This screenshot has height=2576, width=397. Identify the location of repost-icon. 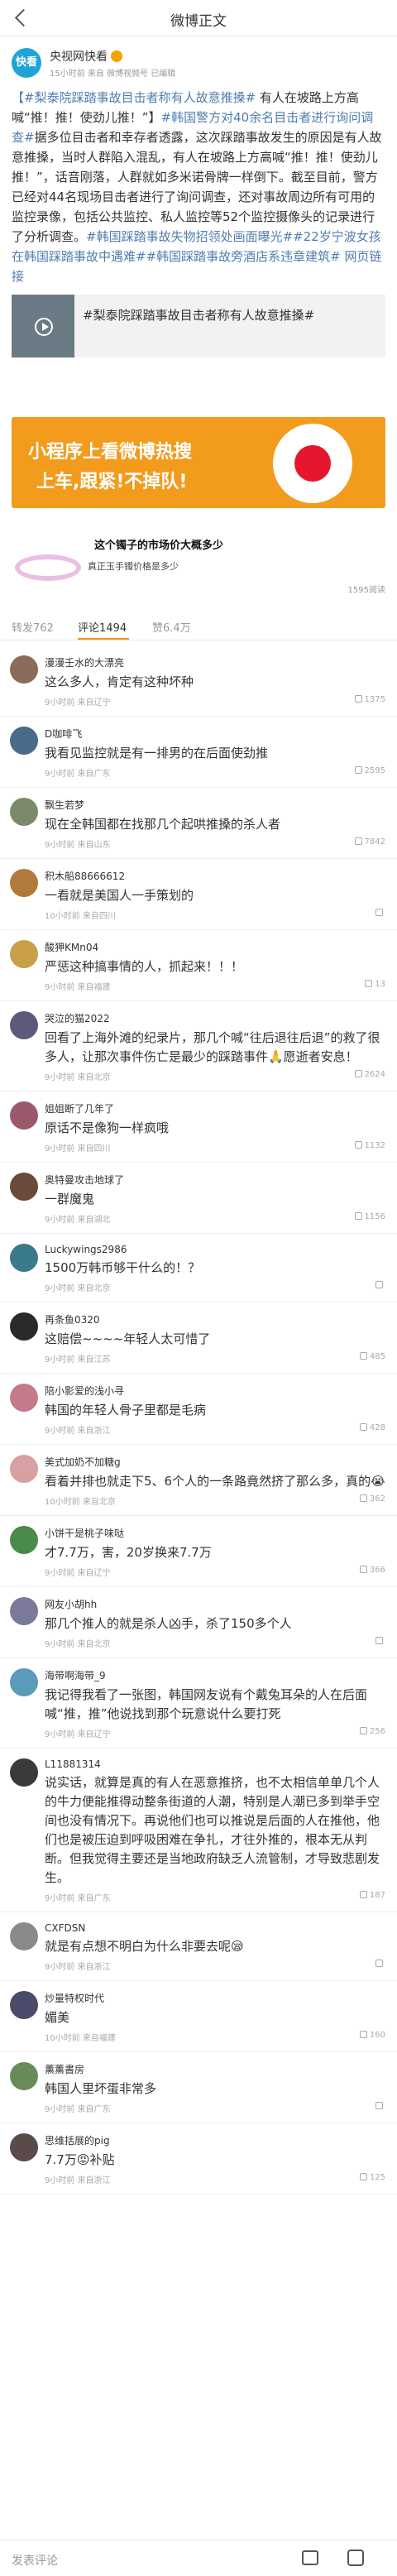
(310, 2557).